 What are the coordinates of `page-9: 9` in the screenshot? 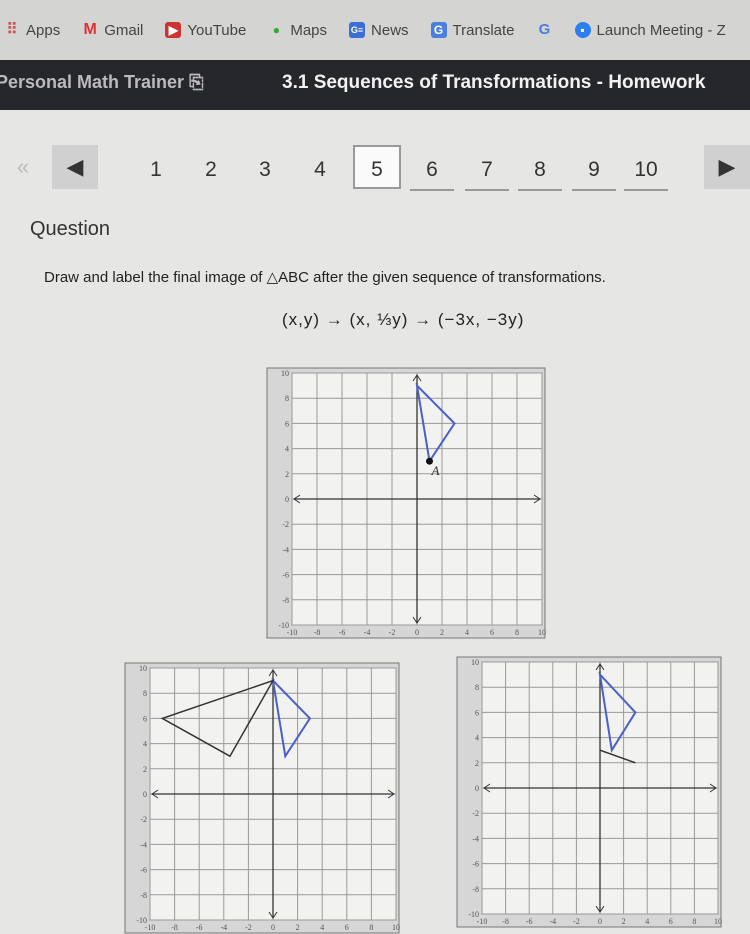 It's located at (594, 168).